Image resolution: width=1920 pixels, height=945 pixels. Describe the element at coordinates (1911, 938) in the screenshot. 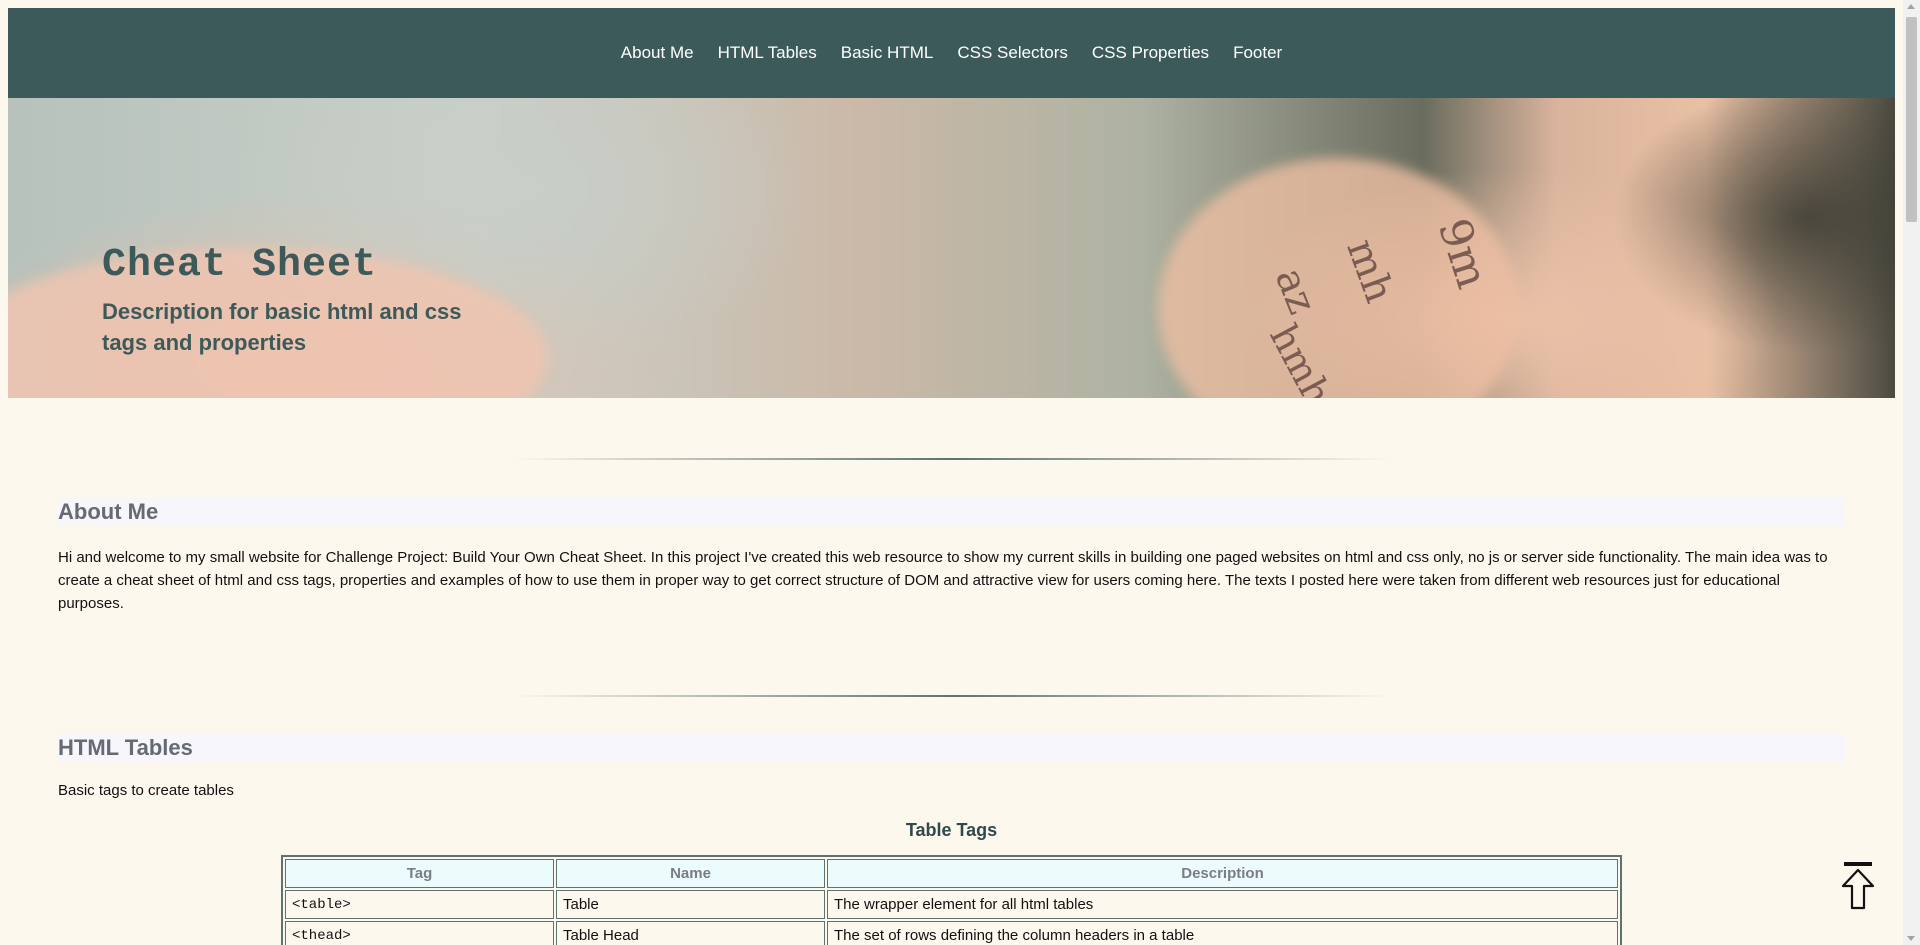

I see `scroll-down-arrow-icon` at that location.